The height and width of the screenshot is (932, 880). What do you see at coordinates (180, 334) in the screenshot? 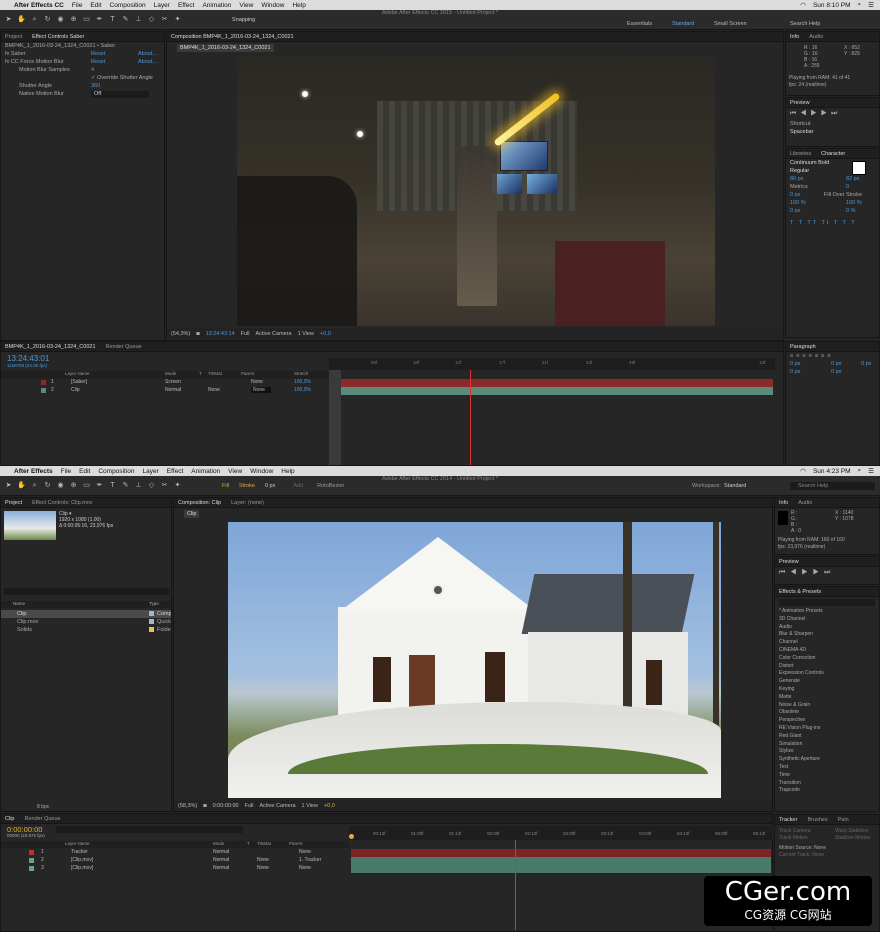
I see `magnification: (54,3%)` at bounding box center [180, 334].